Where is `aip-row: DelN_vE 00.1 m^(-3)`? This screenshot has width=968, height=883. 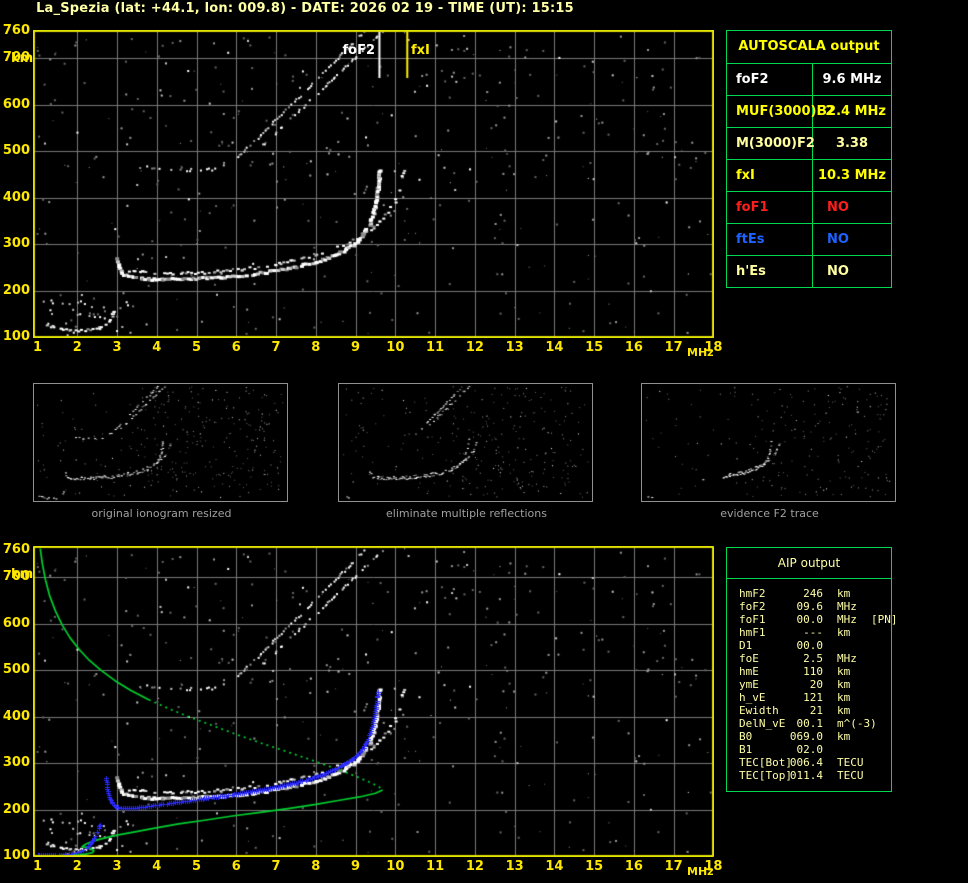 aip-row: DelN_vE 00.1 m^(-3) is located at coordinates (809, 723).